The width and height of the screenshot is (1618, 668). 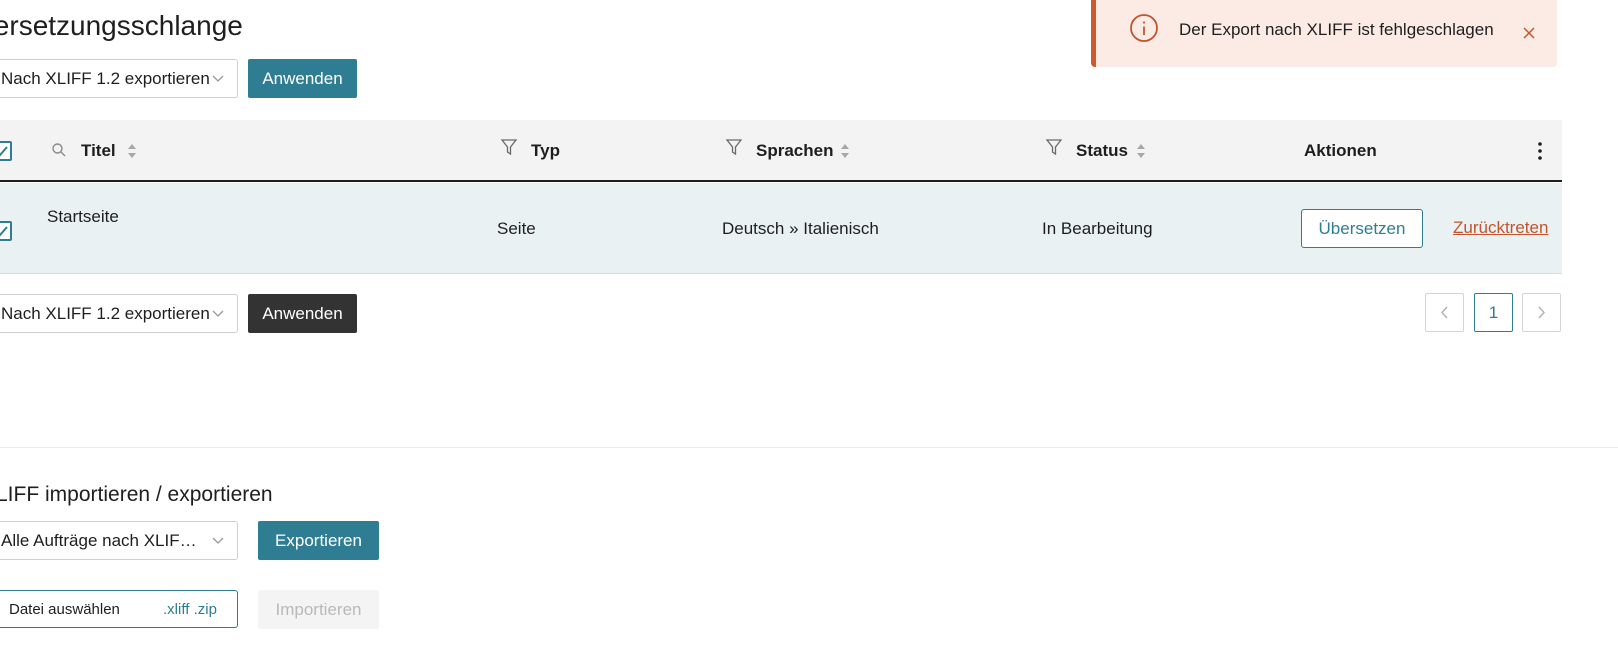 I want to click on file-picker-label: Datei auswählen, so click(x=64, y=609).